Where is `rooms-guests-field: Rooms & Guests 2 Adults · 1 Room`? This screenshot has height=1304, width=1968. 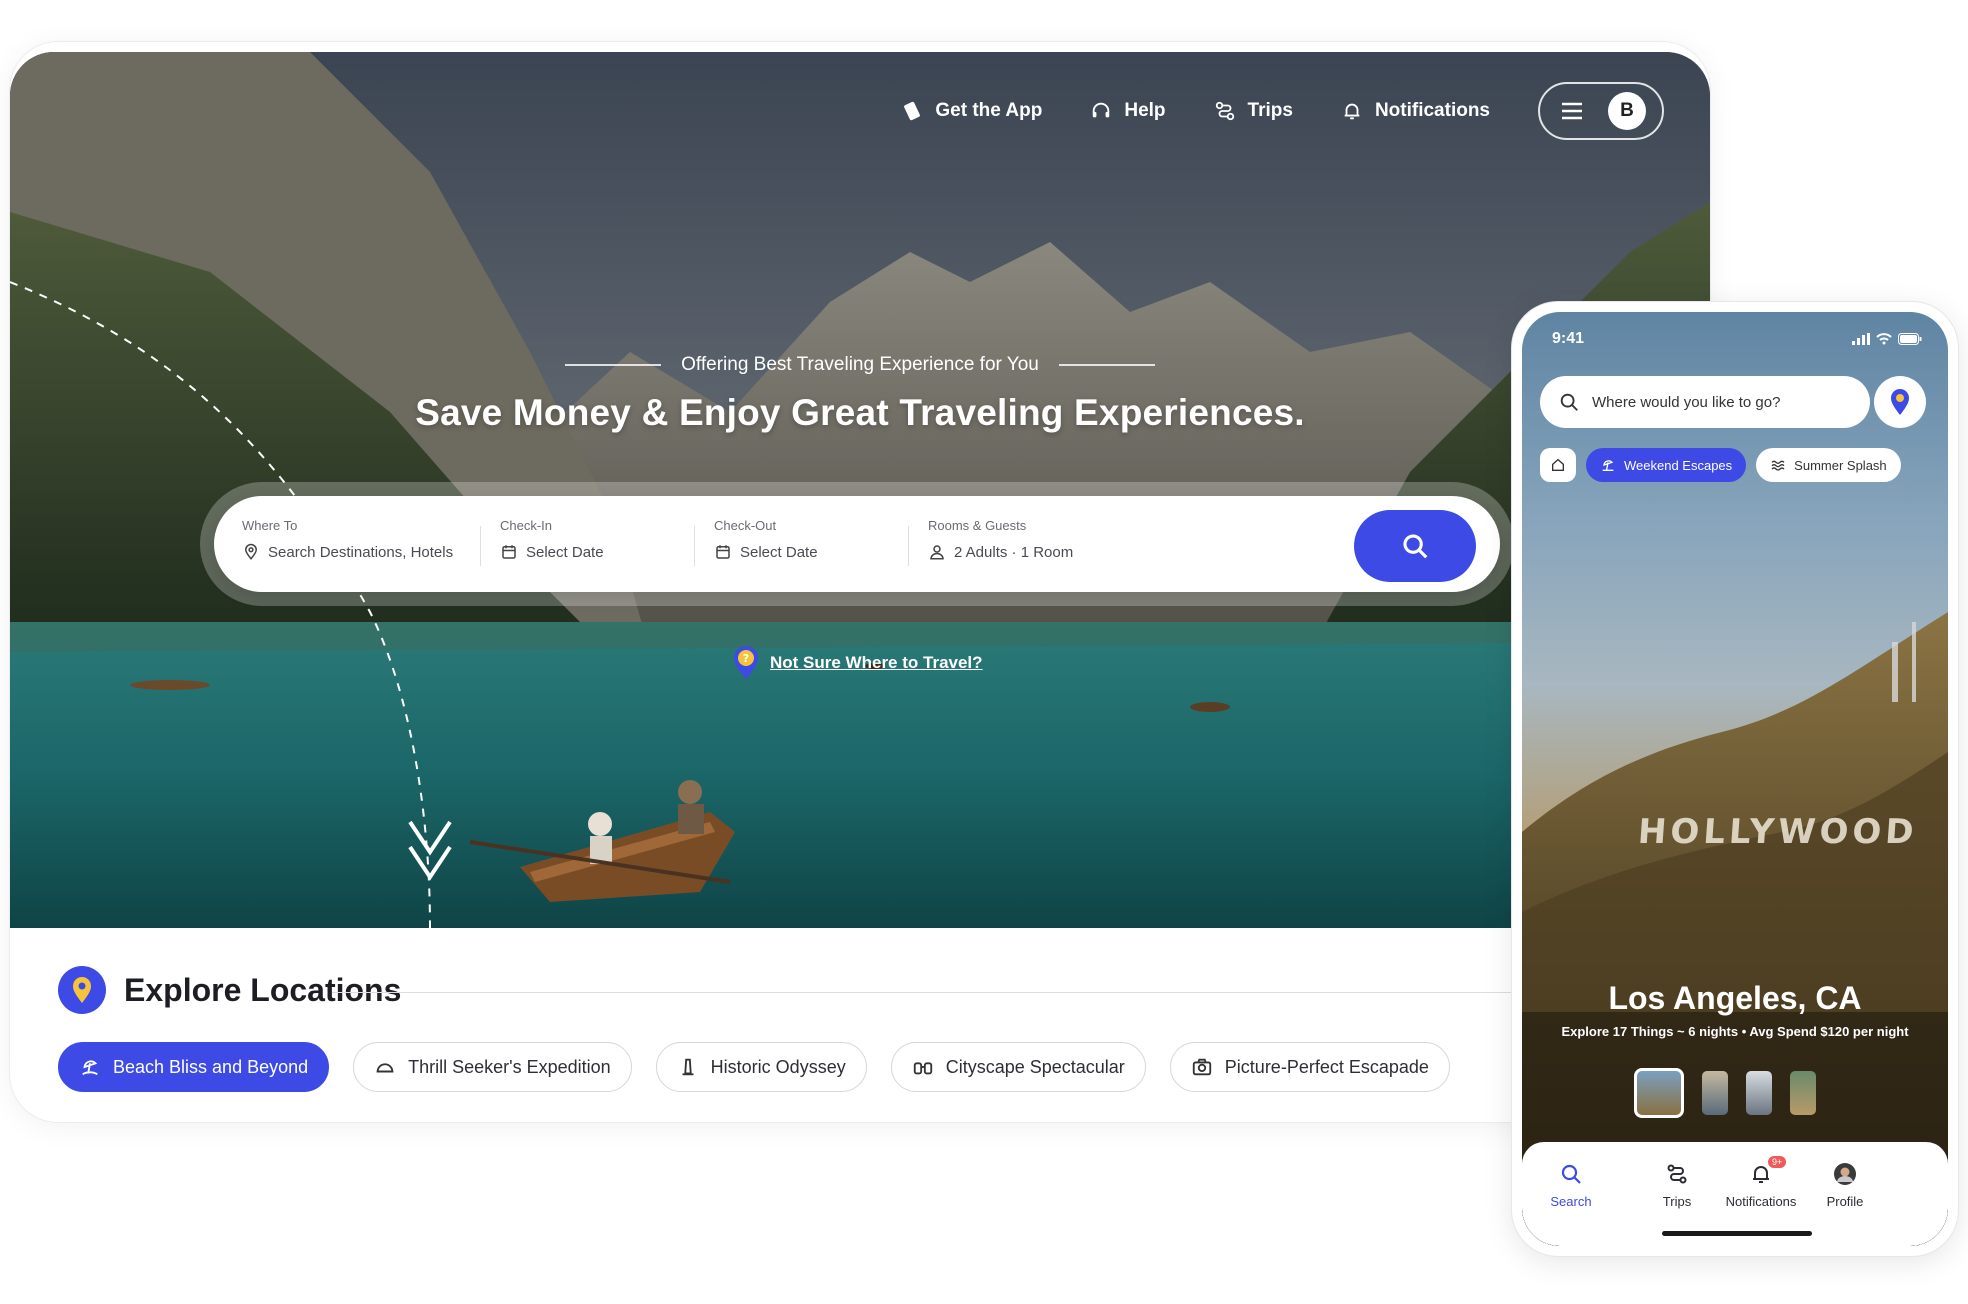
rooms-guests-field: Rooms & Guests 2 Adults · 1 Room is located at coordinates (1000, 539).